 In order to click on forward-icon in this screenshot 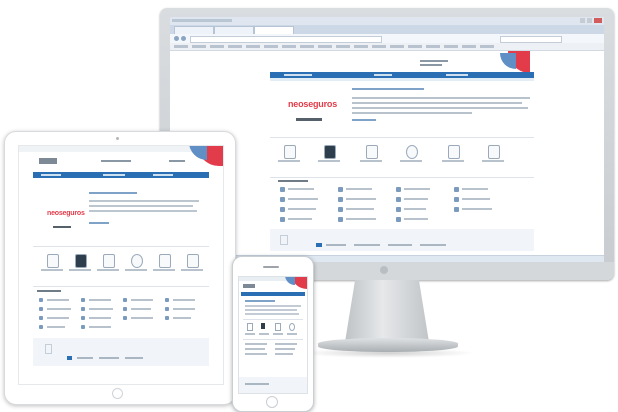, I will do `click(183, 38)`.